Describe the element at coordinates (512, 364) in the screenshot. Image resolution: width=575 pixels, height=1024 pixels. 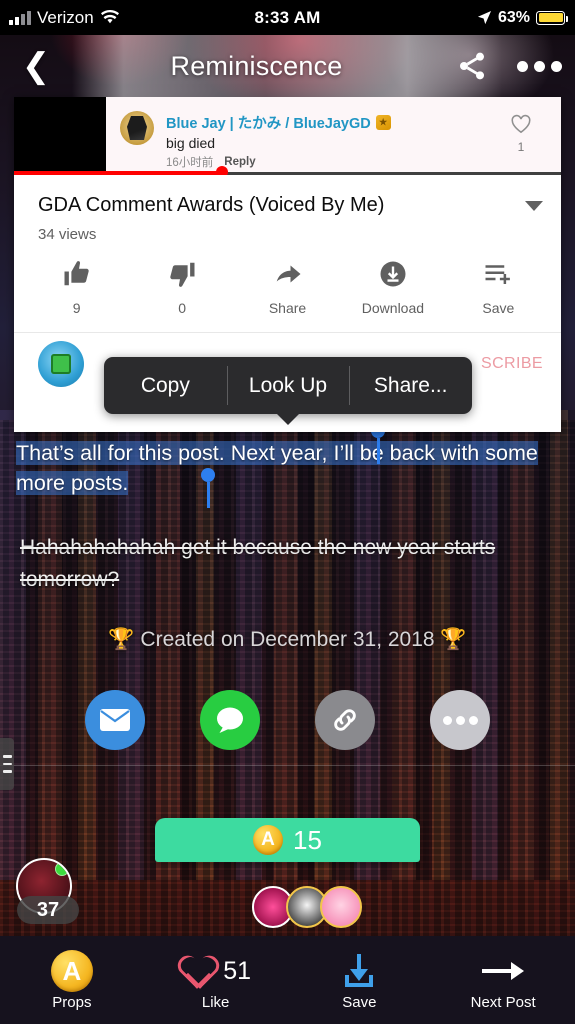
I see `subscribe-button: SCRIBE` at that location.